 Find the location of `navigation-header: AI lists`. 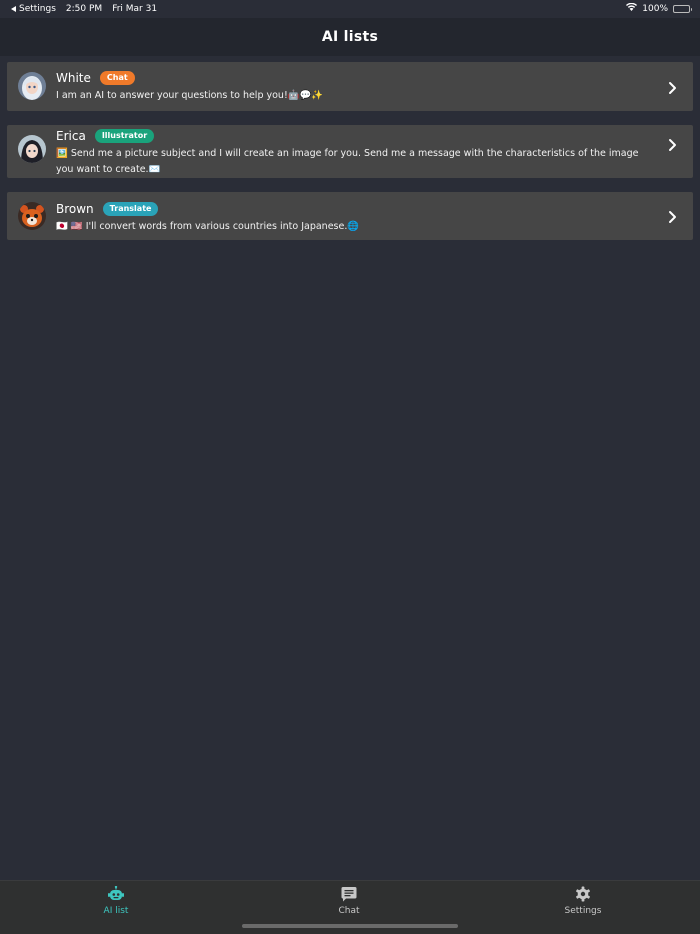

navigation-header: AI lists is located at coordinates (350, 37).